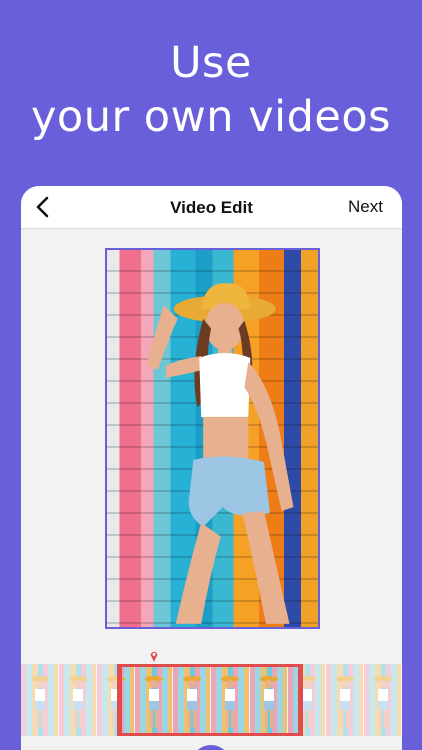 The height and width of the screenshot is (750, 422). Describe the element at coordinates (352, 700) in the screenshot. I see `timeline-unselected-right` at that location.